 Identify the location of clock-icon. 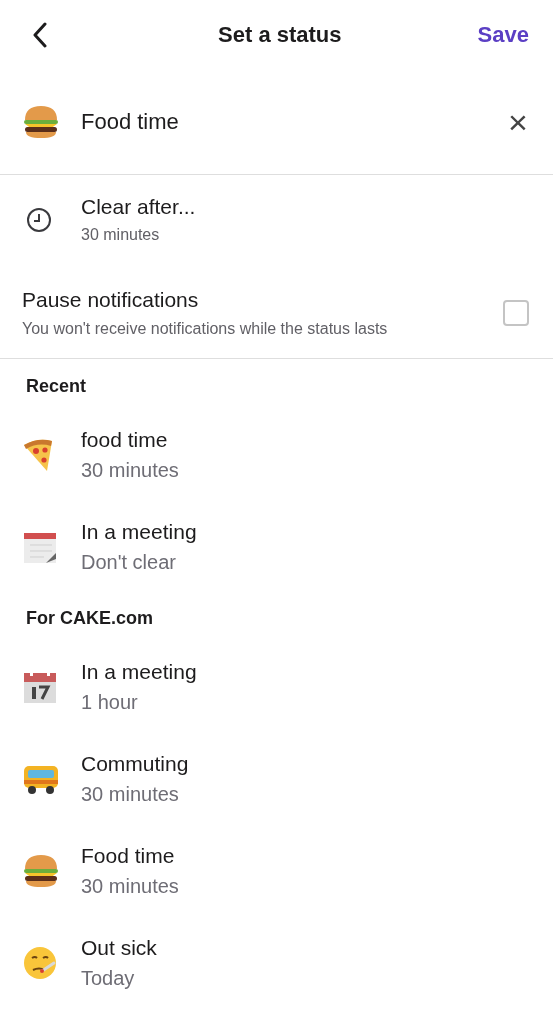
(39, 219).